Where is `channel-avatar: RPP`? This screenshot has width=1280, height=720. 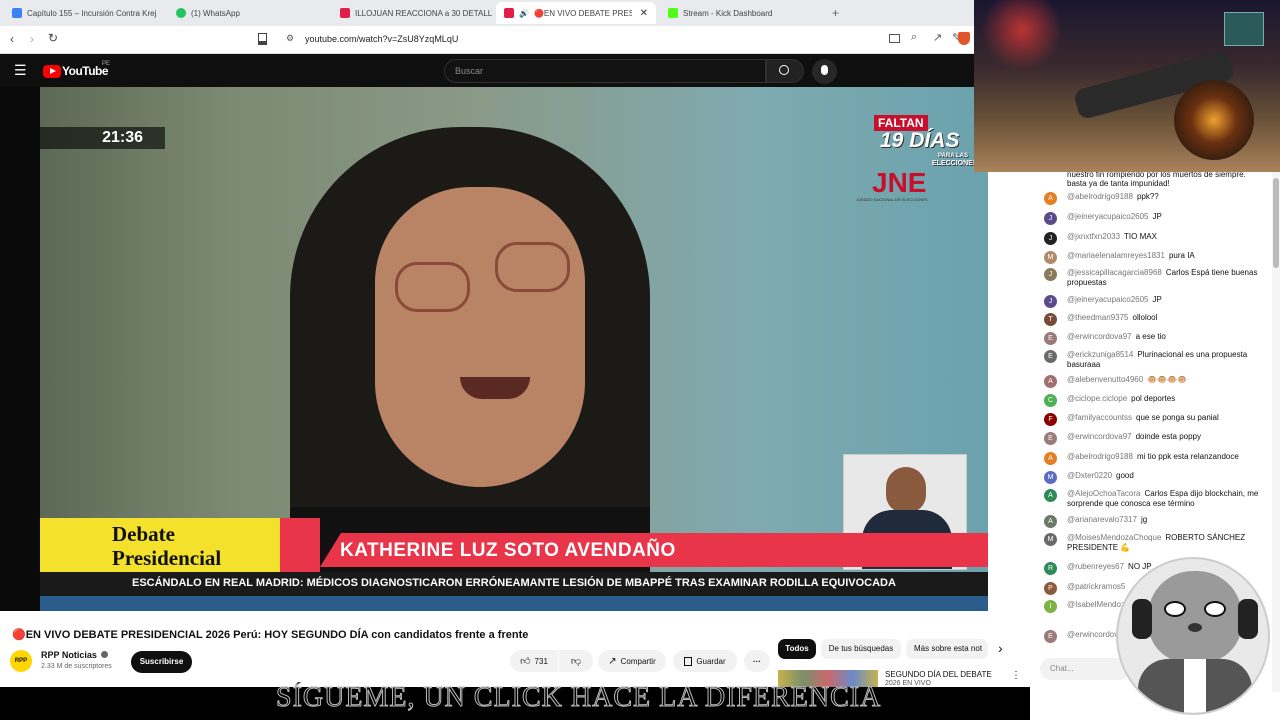 channel-avatar: RPP is located at coordinates (21, 661).